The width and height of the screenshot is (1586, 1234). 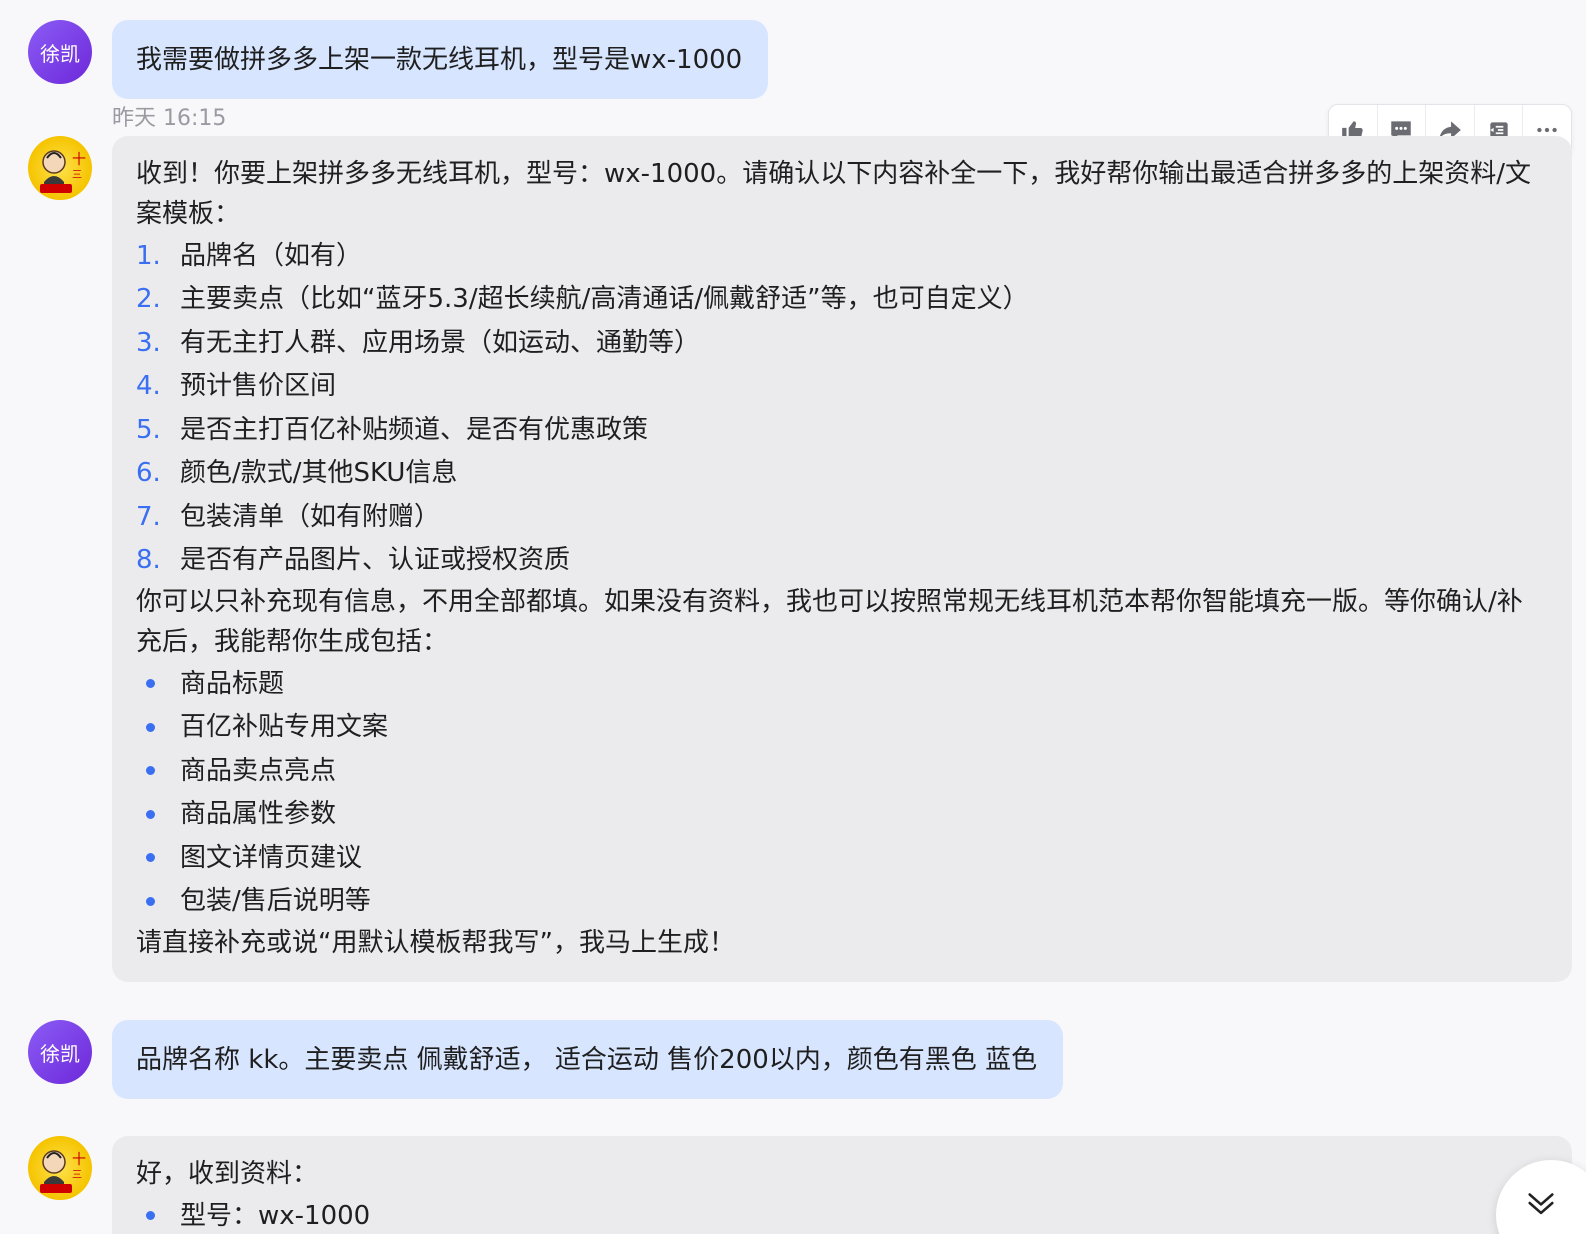 I want to click on list-text: 图文详情页建议, so click(x=271, y=857).